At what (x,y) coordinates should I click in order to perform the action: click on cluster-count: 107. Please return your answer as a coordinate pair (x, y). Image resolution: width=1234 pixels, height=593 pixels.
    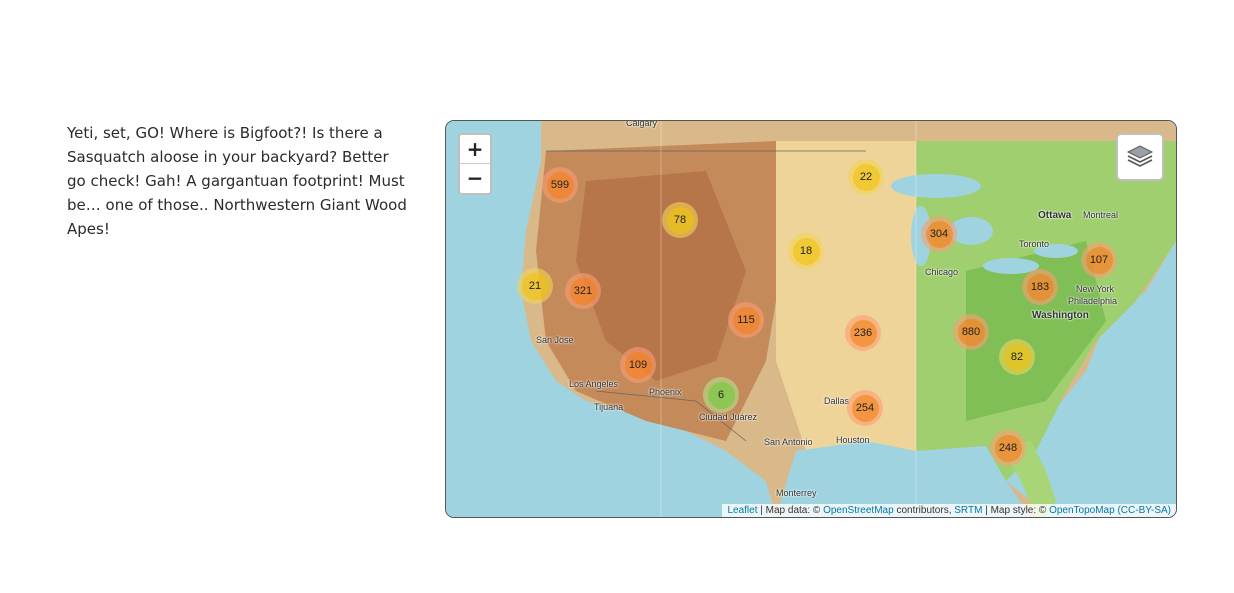
    Looking at the image, I should click on (1099, 260).